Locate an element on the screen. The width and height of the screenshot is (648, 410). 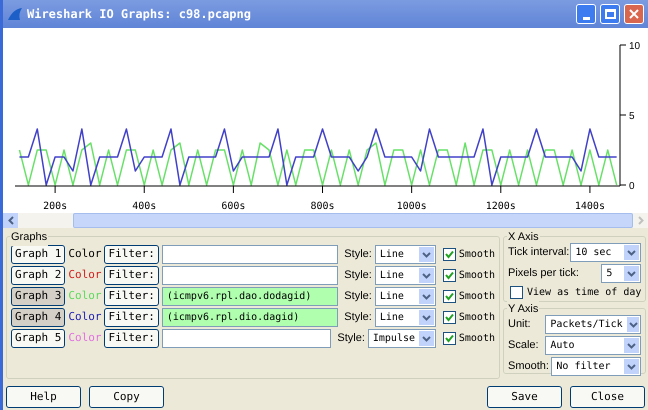
dialog-button: Help is located at coordinates (43, 397).